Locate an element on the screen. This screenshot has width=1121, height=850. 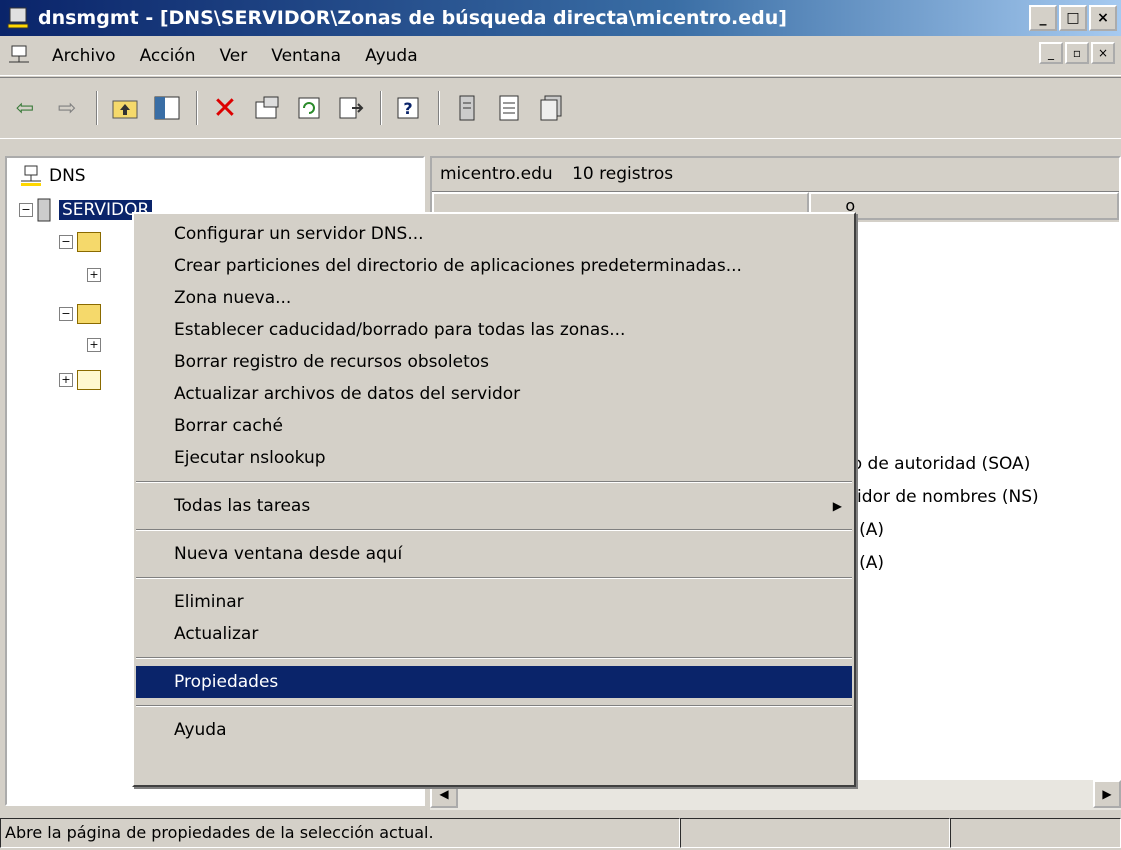
tree-item-folder-2: − is located at coordinates (80, 314).